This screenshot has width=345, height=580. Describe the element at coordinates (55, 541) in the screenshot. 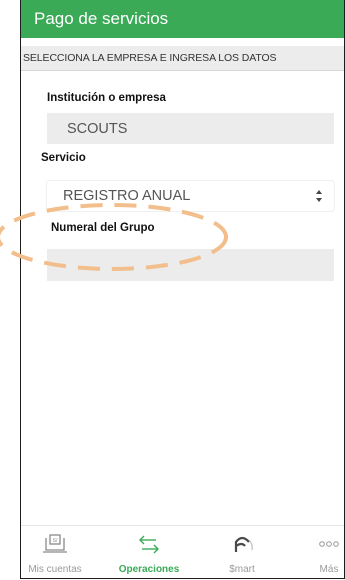

I see `svg-text: S/` at that location.